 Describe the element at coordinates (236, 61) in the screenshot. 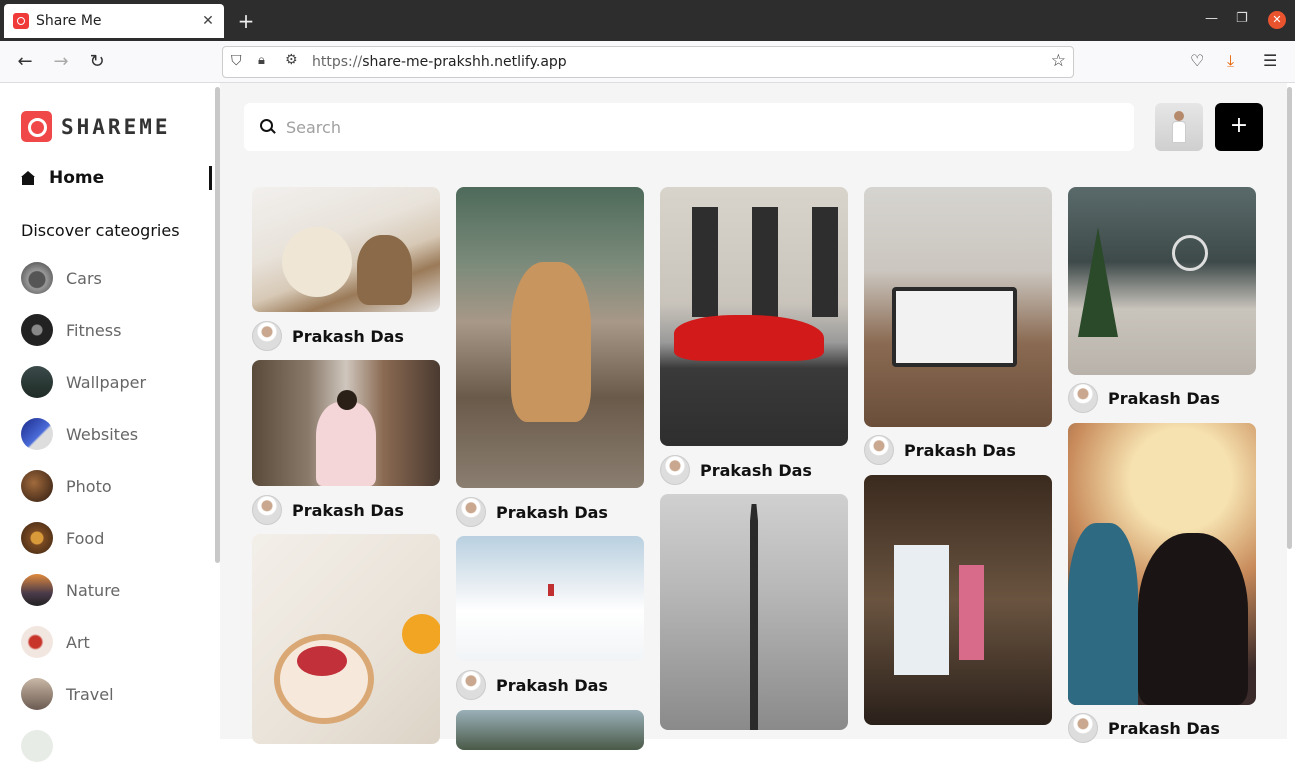

I see `shield-icon: ⛉` at that location.